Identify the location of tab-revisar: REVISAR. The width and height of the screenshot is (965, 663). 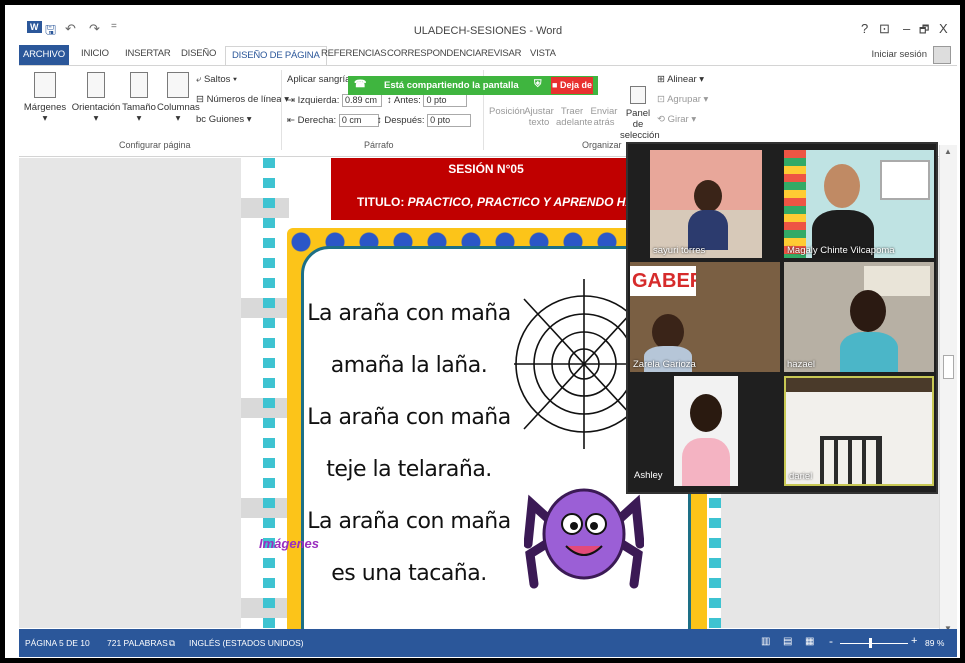
(501, 53).